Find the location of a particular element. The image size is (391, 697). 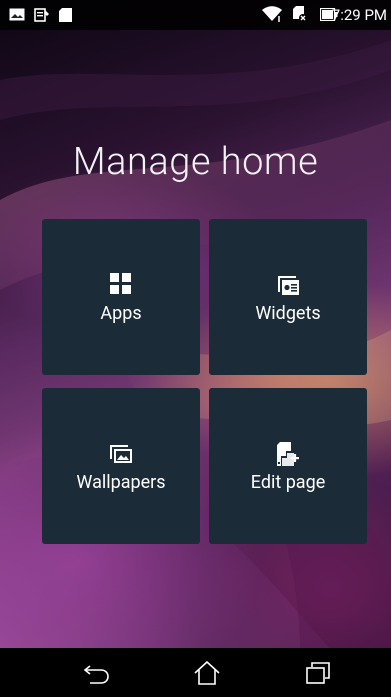

widgets-icon is located at coordinates (288, 285).